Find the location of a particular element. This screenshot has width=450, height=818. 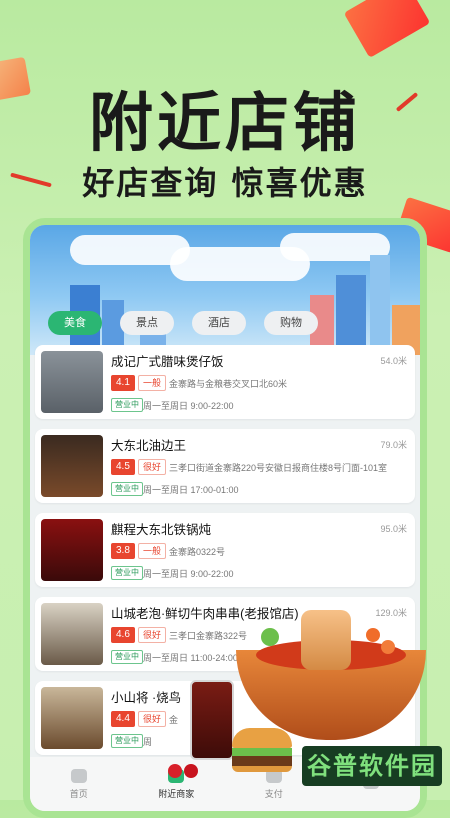

shop-name: 大东北油边王 is located at coordinates (149, 446).